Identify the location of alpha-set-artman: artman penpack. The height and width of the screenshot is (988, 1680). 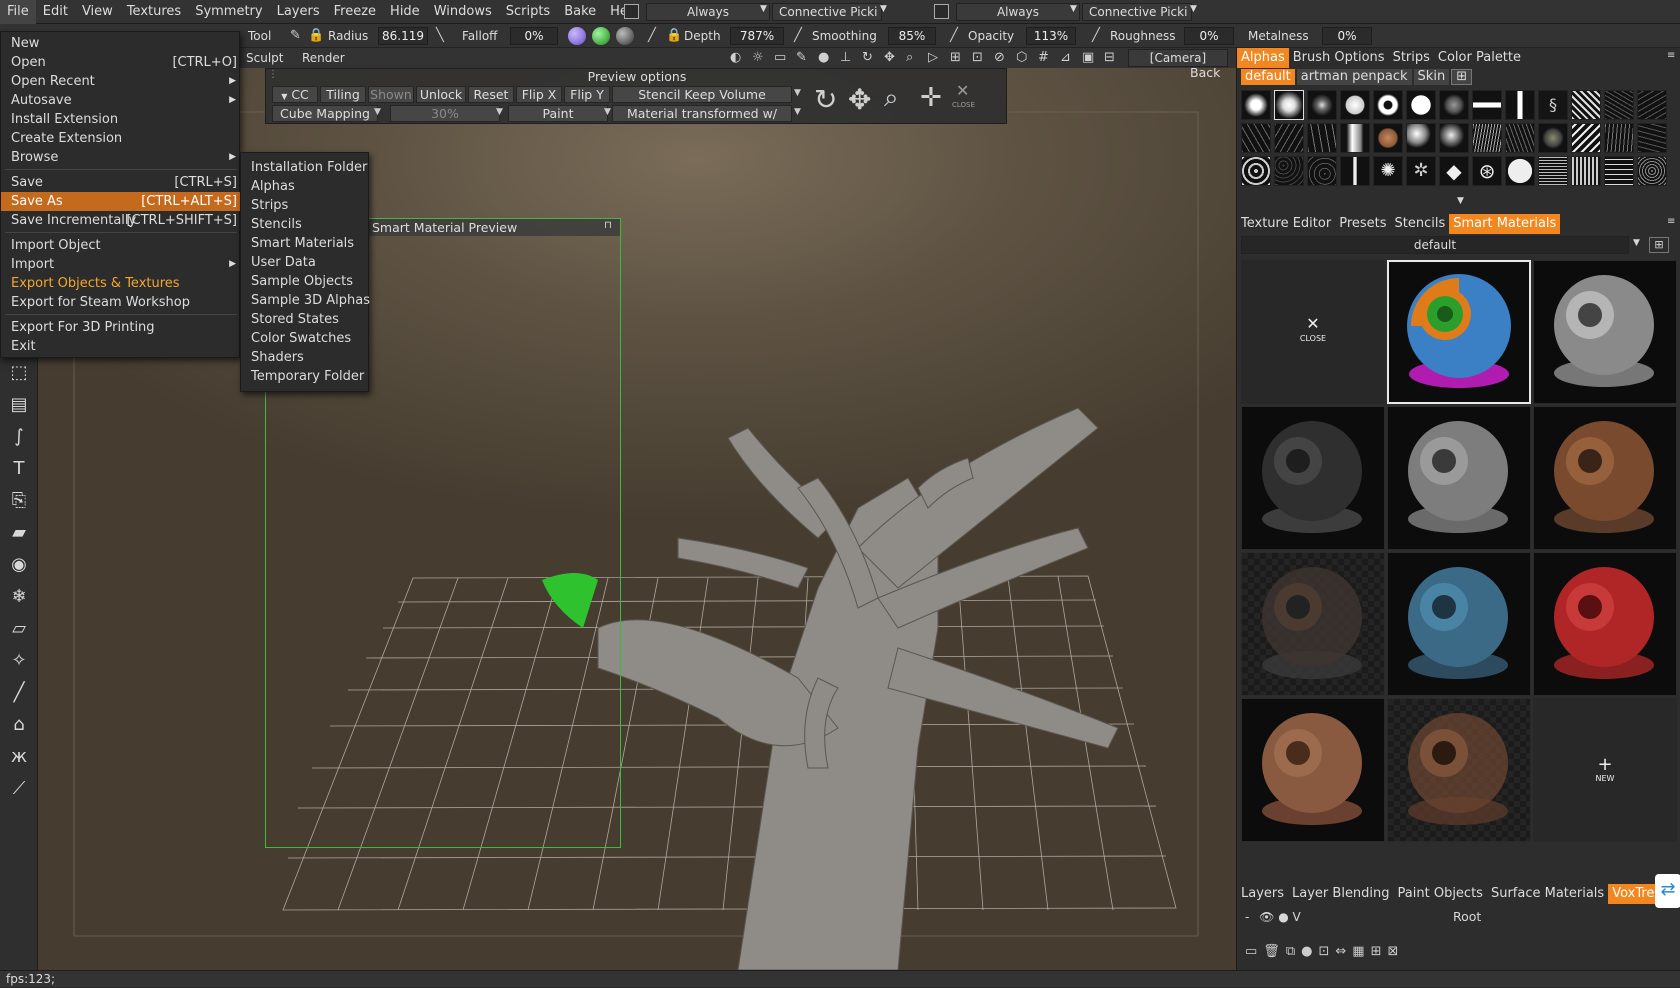
(1354, 77).